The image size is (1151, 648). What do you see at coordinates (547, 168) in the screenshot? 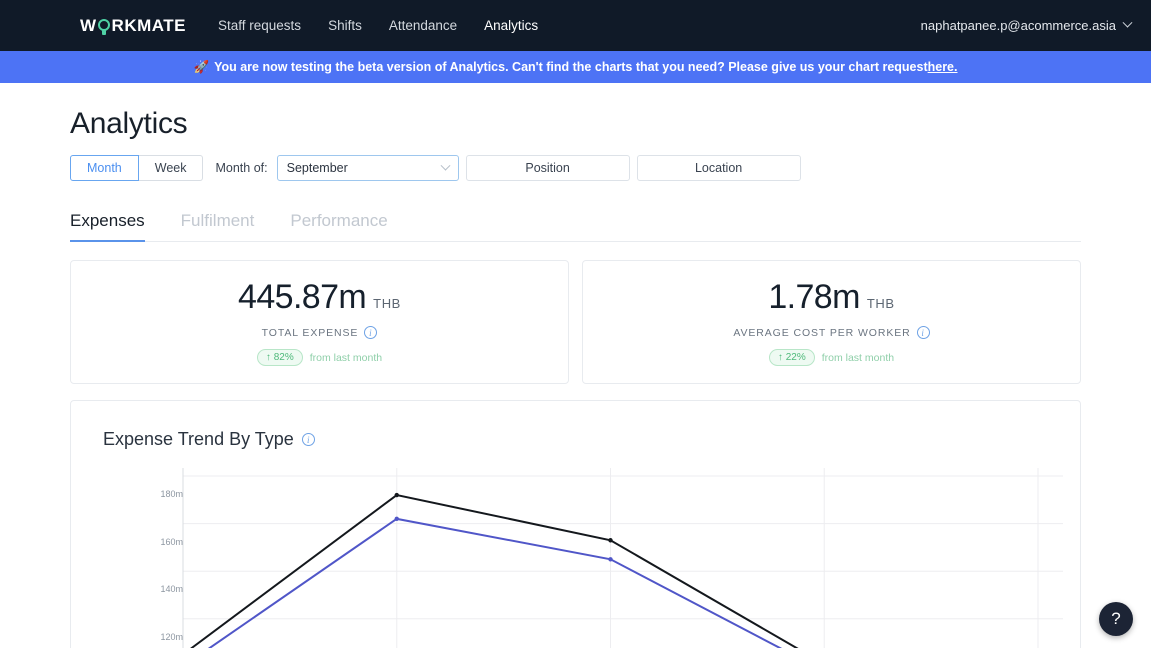
I see `position-filter: Position` at bounding box center [547, 168].